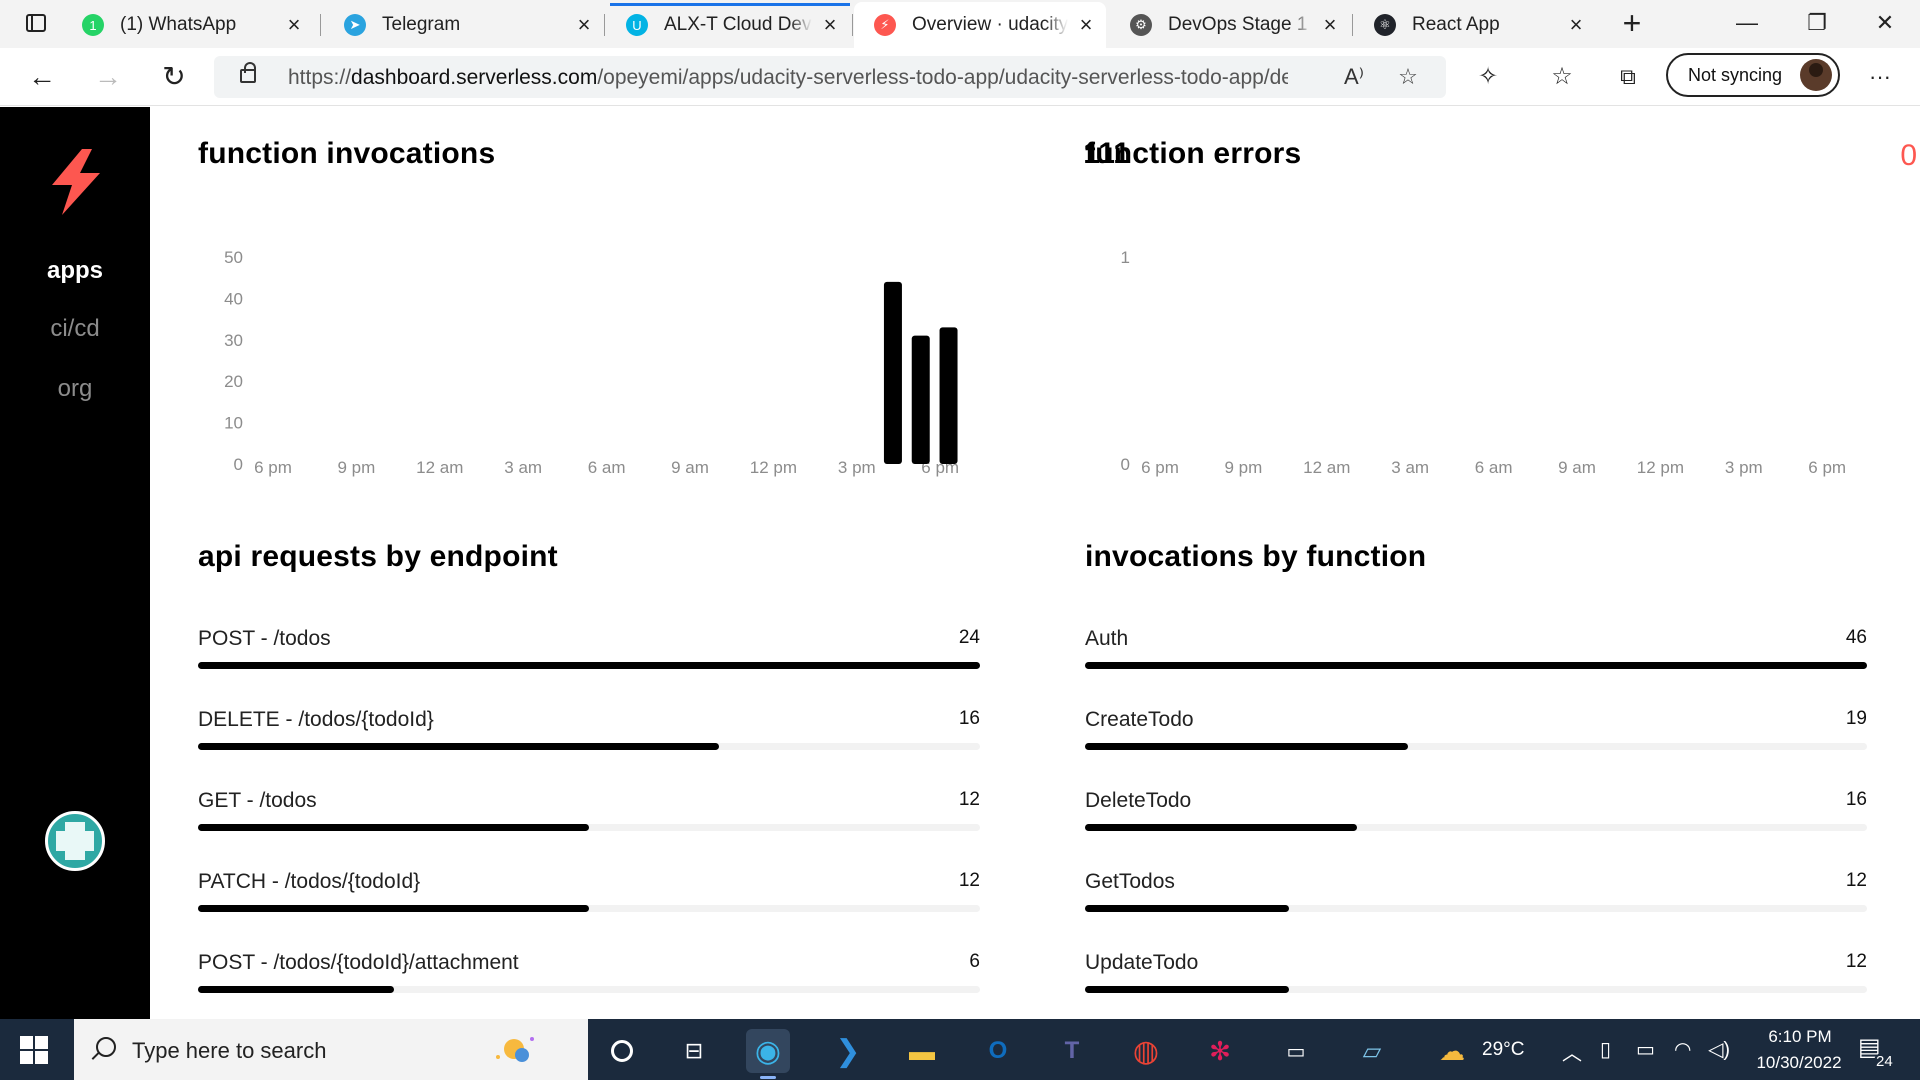 This screenshot has height=1080, width=1920. I want to click on notepad-icon: ▱, so click(1372, 1051).